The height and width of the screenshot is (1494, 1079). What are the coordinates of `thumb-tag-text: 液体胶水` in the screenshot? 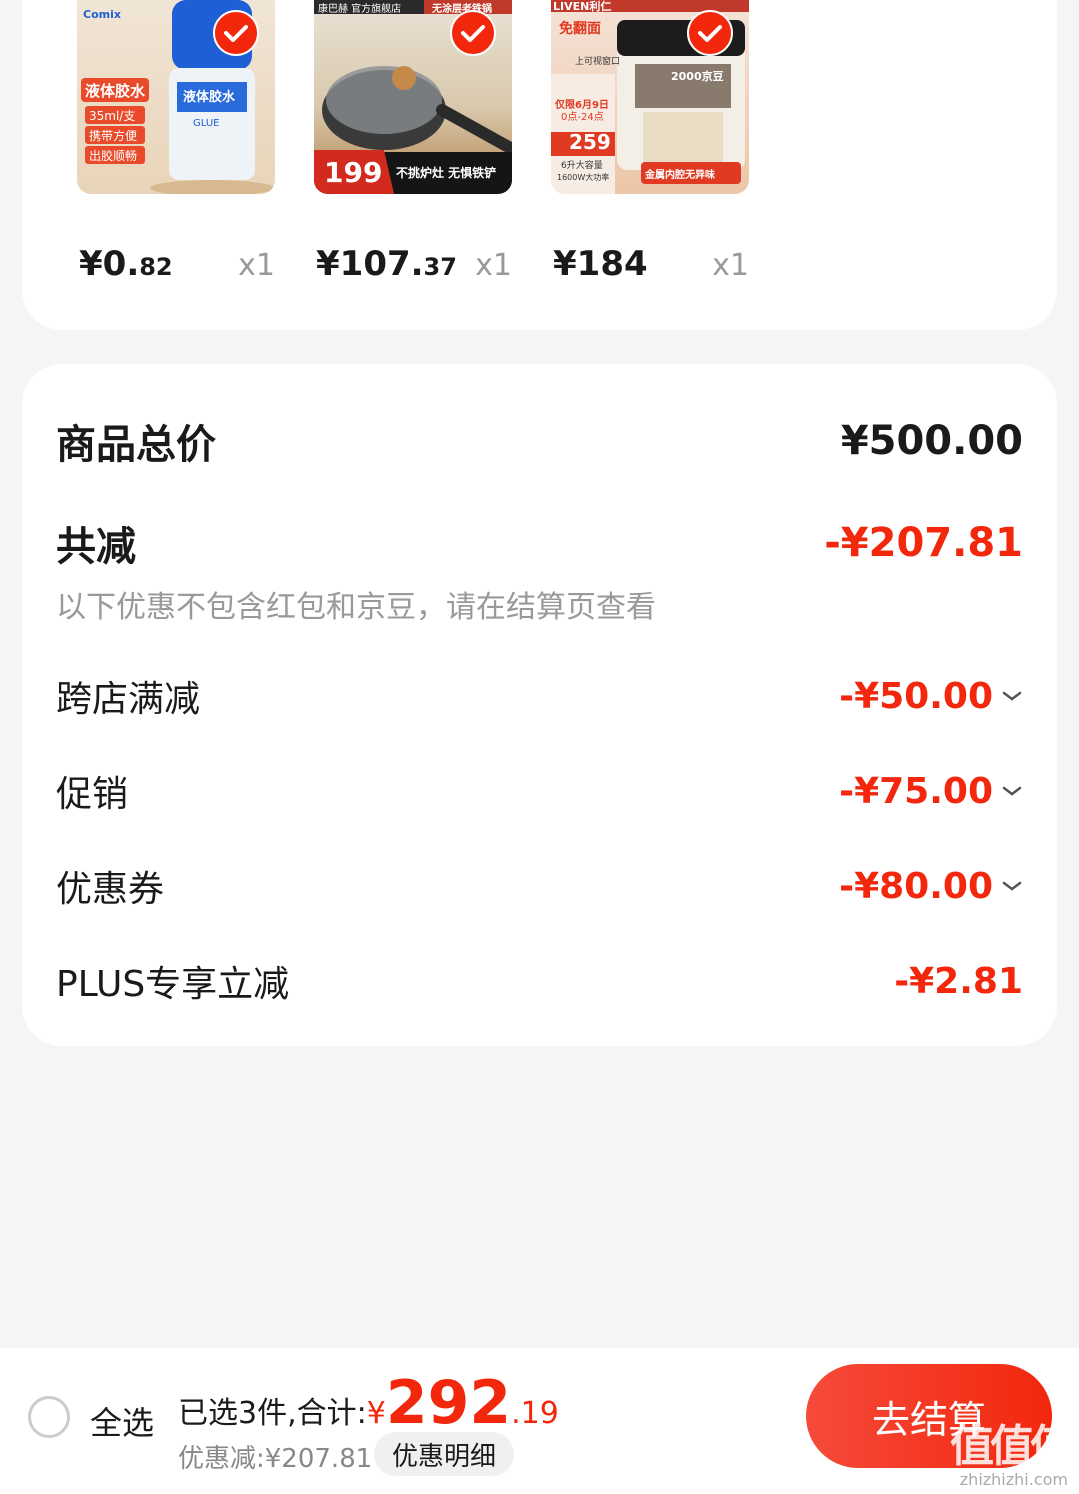 It's located at (115, 91).